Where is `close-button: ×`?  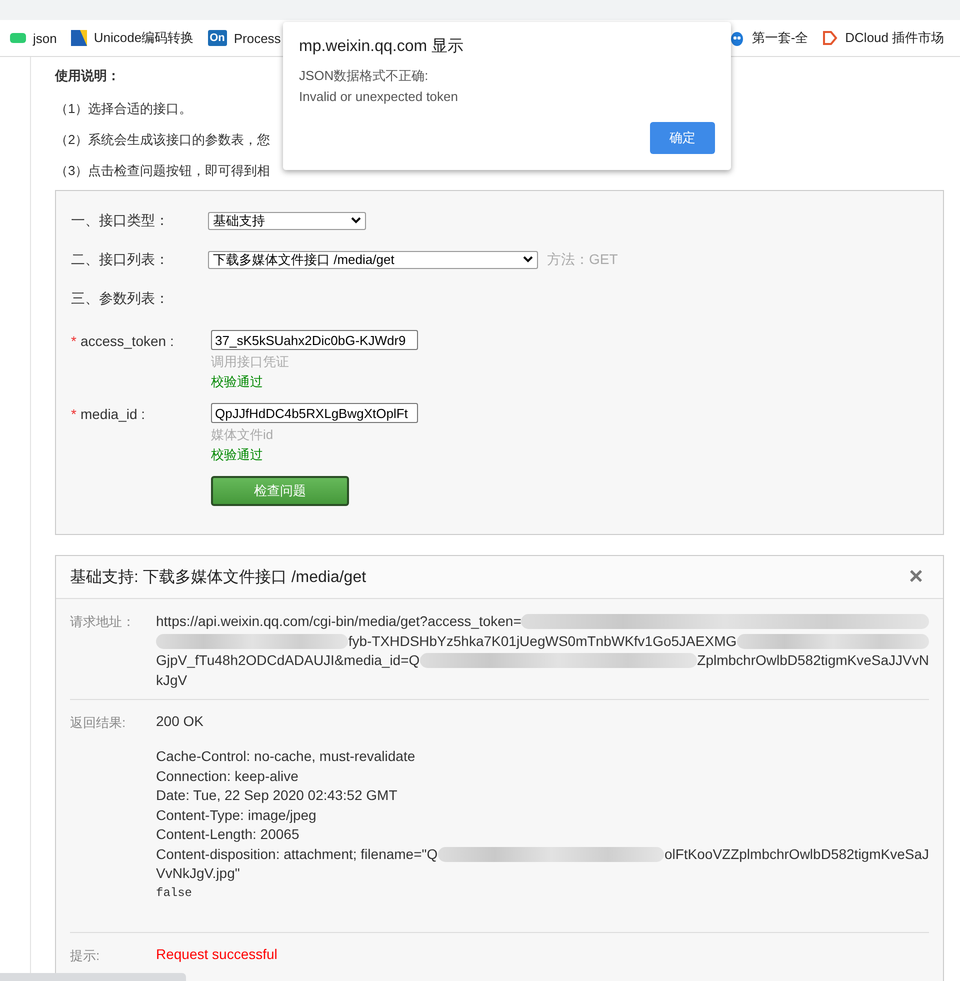 close-button: × is located at coordinates (915, 577).